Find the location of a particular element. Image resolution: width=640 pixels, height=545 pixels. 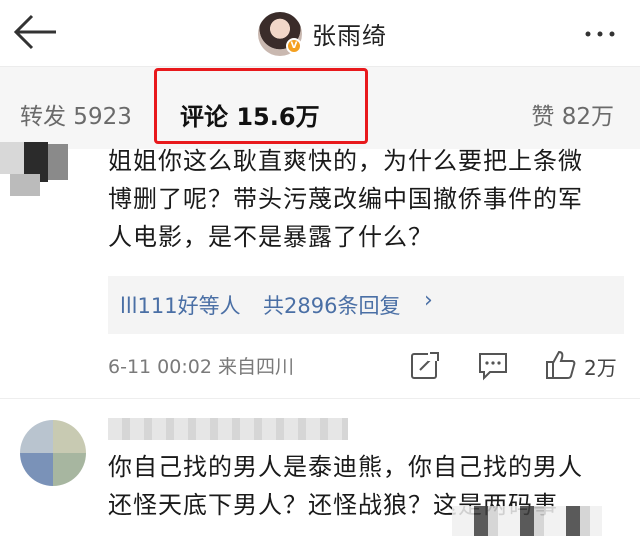

comment-line: 博删了呢？带头污蔑改编中国撤侨事件的军 is located at coordinates (345, 199).